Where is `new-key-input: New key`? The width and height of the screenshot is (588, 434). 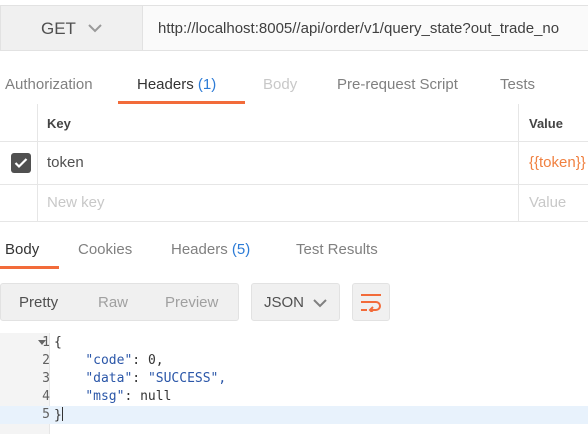
new-key-input: New key is located at coordinates (76, 202).